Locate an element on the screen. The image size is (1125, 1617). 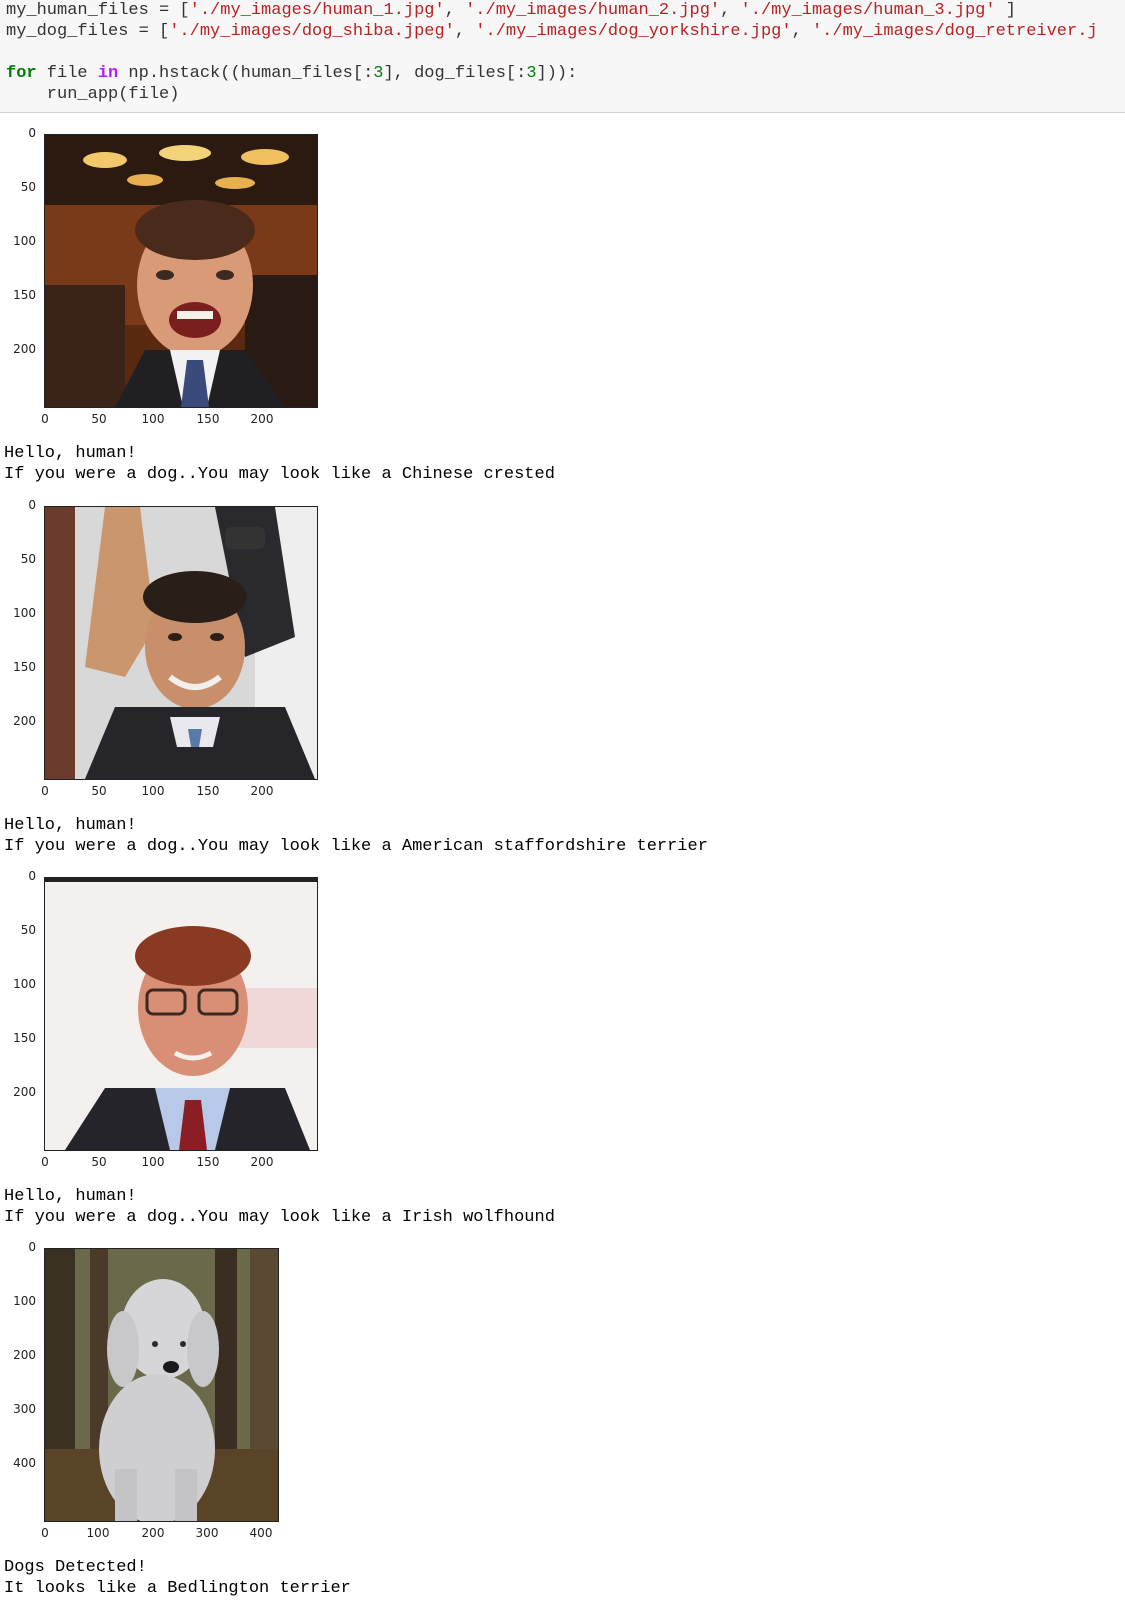
code-string: './my_images/human_2.jpg' is located at coordinates (593, 10).